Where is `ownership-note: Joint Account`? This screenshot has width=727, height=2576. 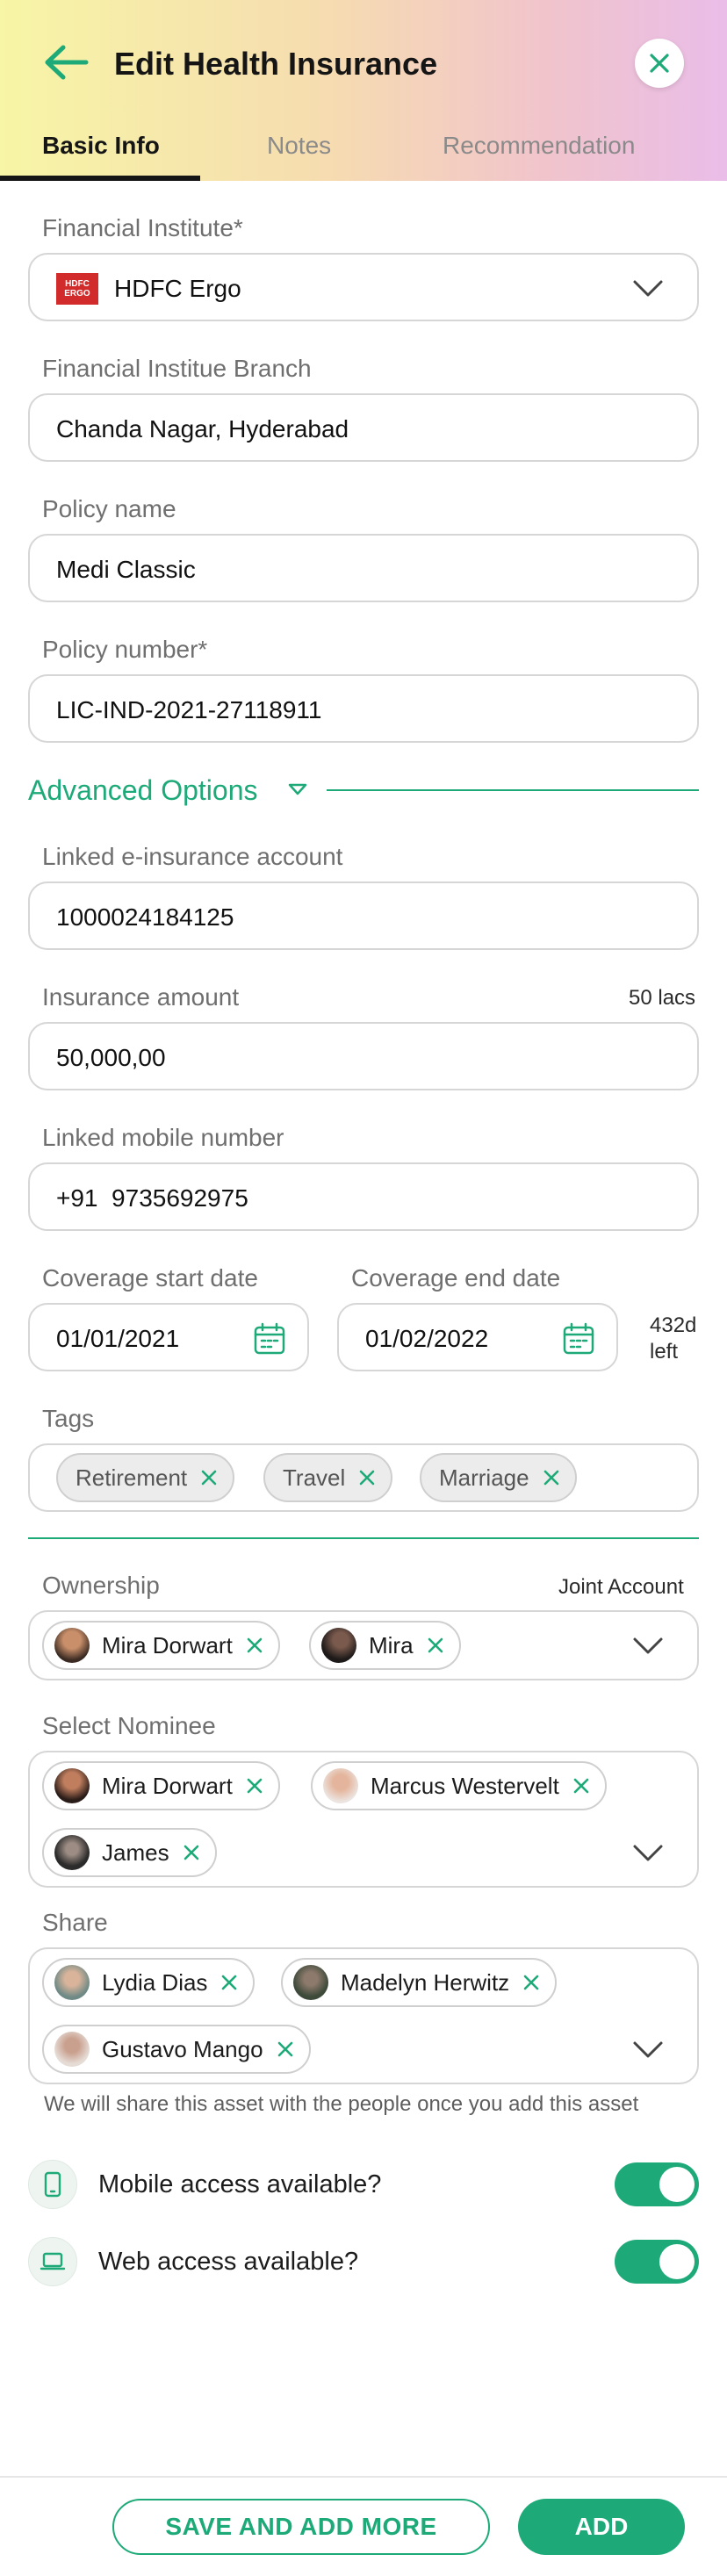
ownership-note: Joint Account is located at coordinates (621, 1587).